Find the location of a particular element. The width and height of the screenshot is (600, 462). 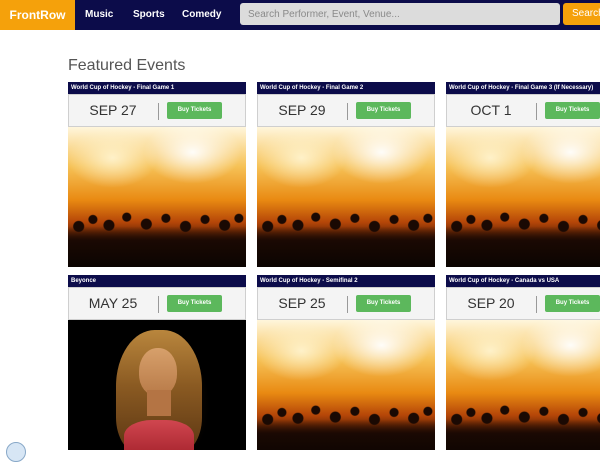

event-date: SEP 20 is located at coordinates (491, 303).